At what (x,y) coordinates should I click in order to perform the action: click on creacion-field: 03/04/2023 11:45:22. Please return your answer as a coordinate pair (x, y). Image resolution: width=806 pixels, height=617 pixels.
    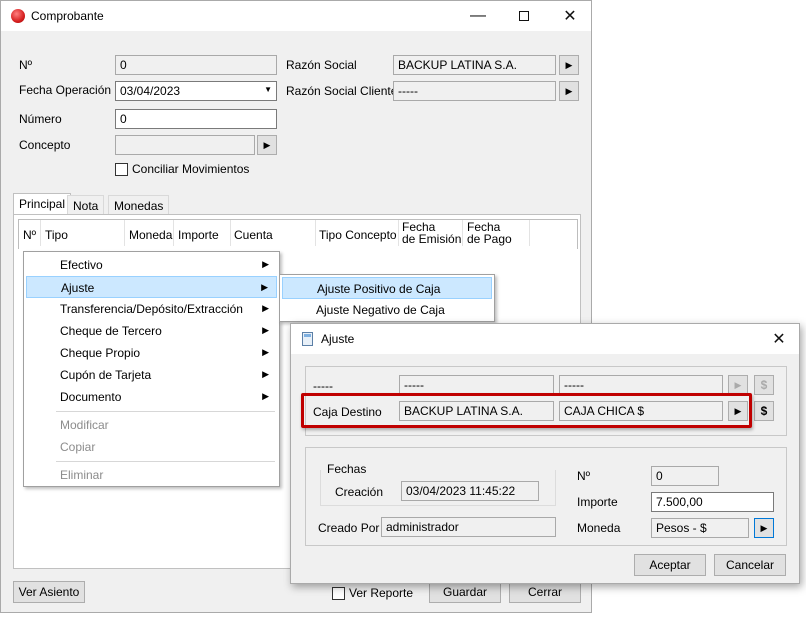
    Looking at the image, I should click on (470, 491).